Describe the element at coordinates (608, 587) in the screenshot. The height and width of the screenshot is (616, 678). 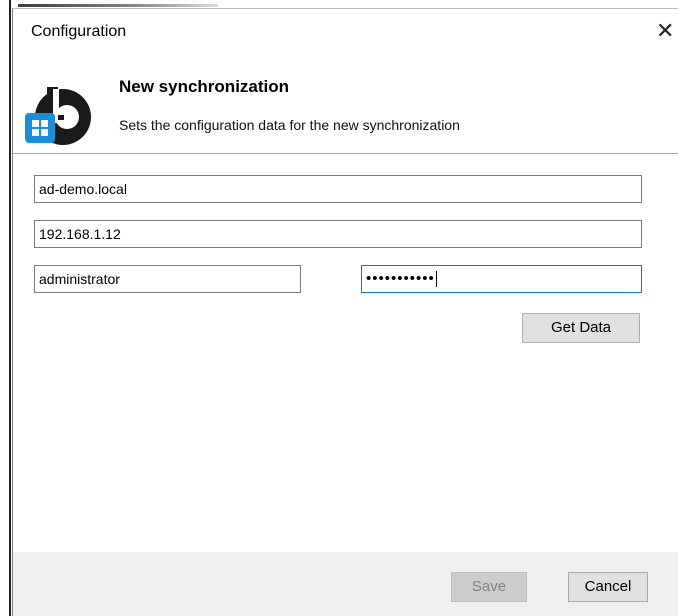
I see `cancel-button: Cancel` at that location.